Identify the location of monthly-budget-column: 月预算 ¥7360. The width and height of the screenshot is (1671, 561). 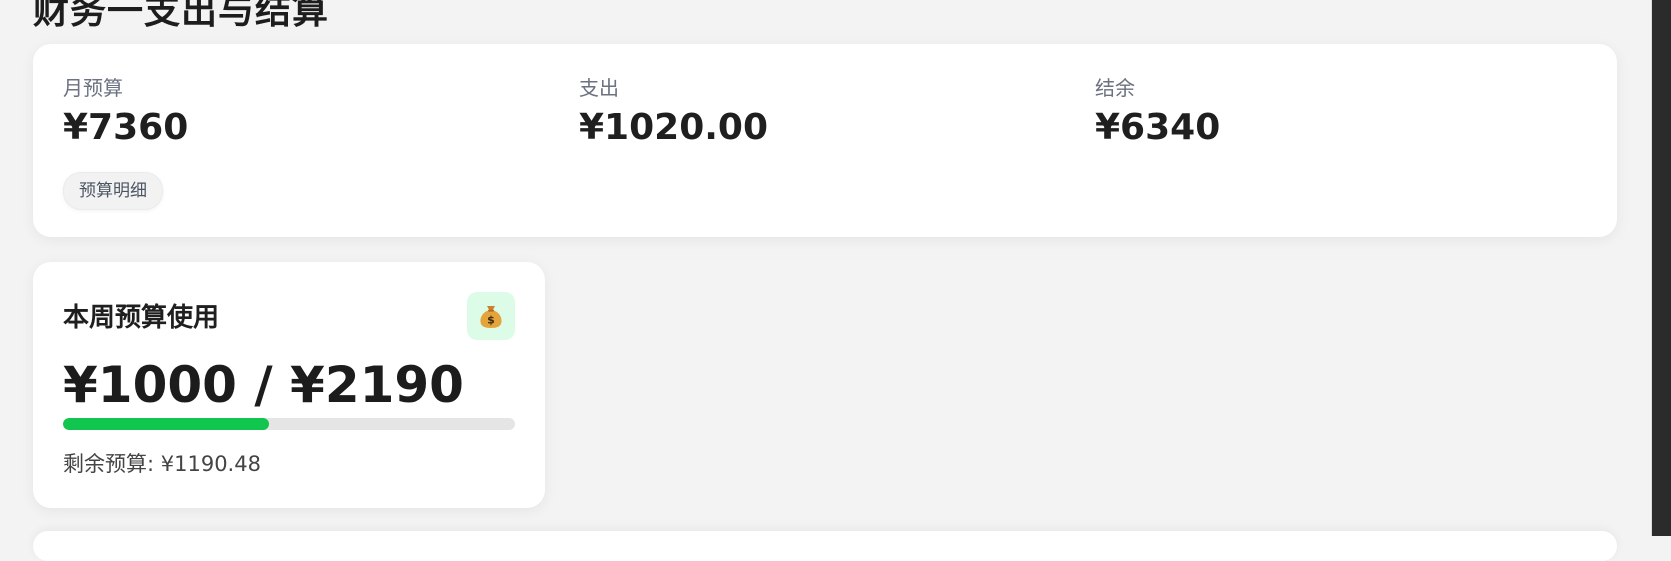
(303, 113).